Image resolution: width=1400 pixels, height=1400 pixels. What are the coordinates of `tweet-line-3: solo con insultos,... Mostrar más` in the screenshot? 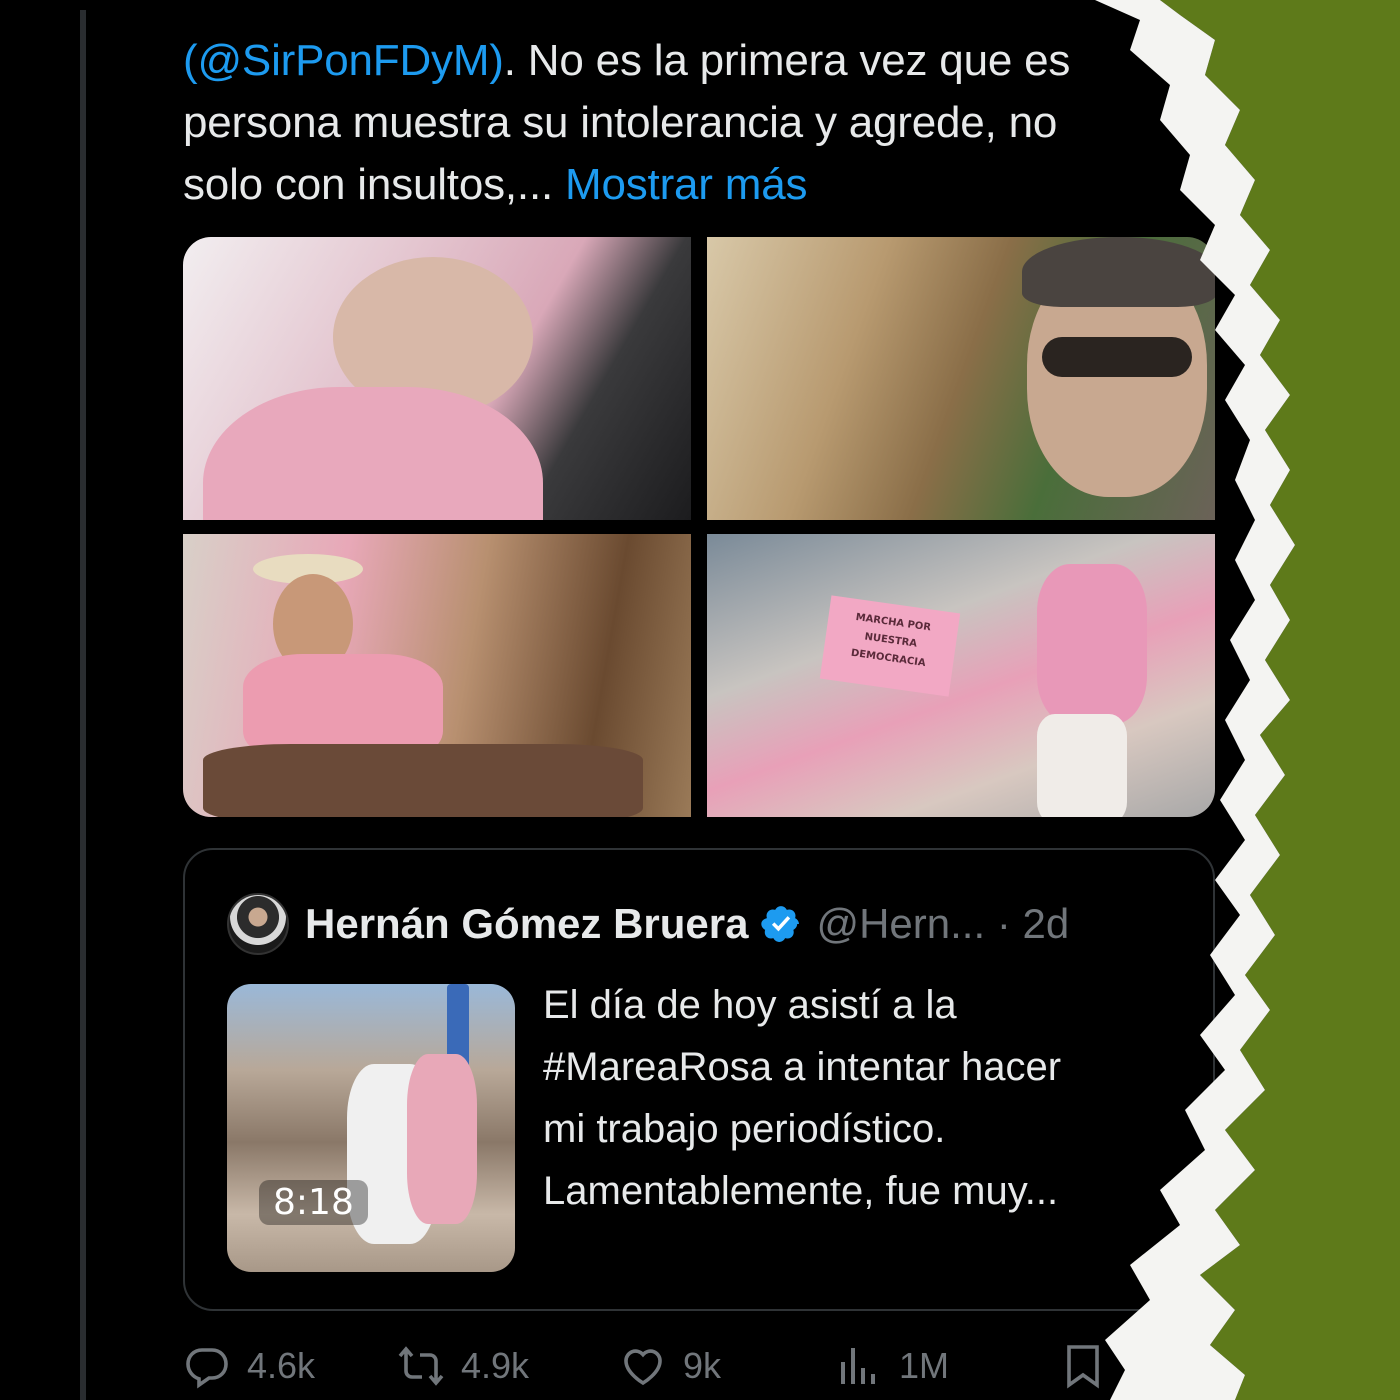 It's located at (495, 184).